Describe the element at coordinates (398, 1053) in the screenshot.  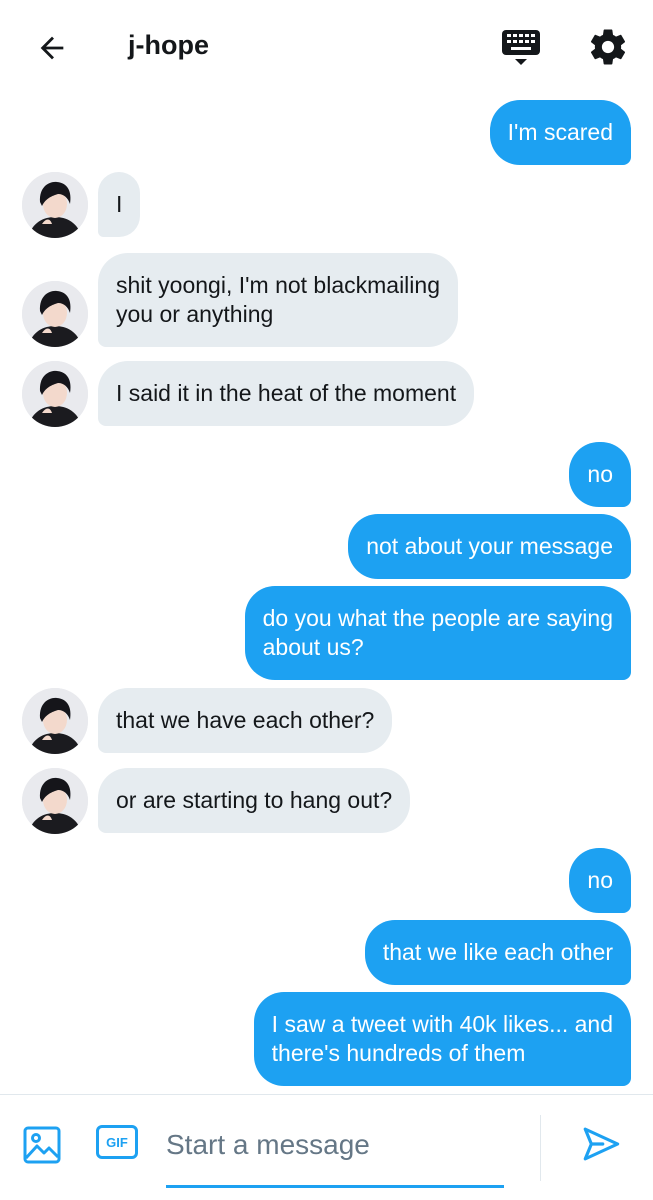
I see `message-text-line: there's hundreds of them` at that location.